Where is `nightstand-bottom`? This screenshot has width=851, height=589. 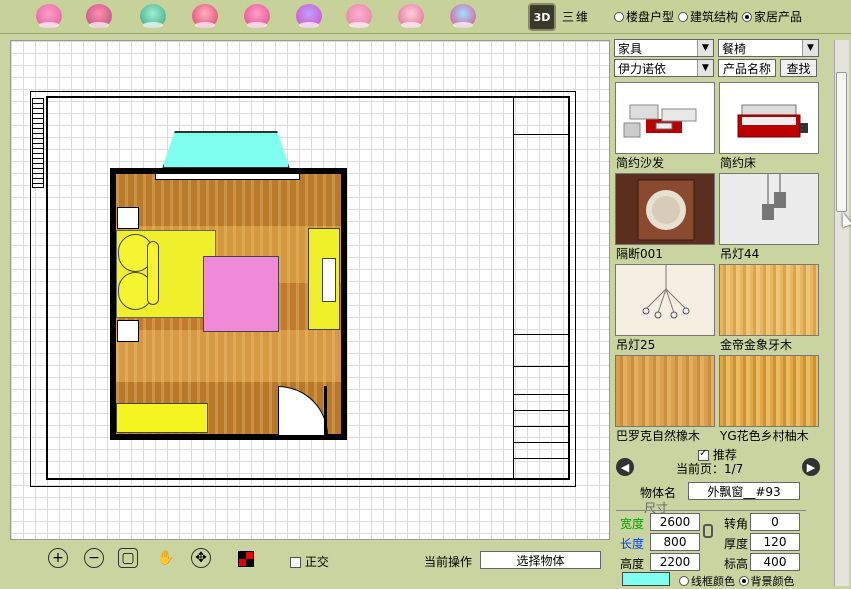
nightstand-bottom is located at coordinates (128, 331).